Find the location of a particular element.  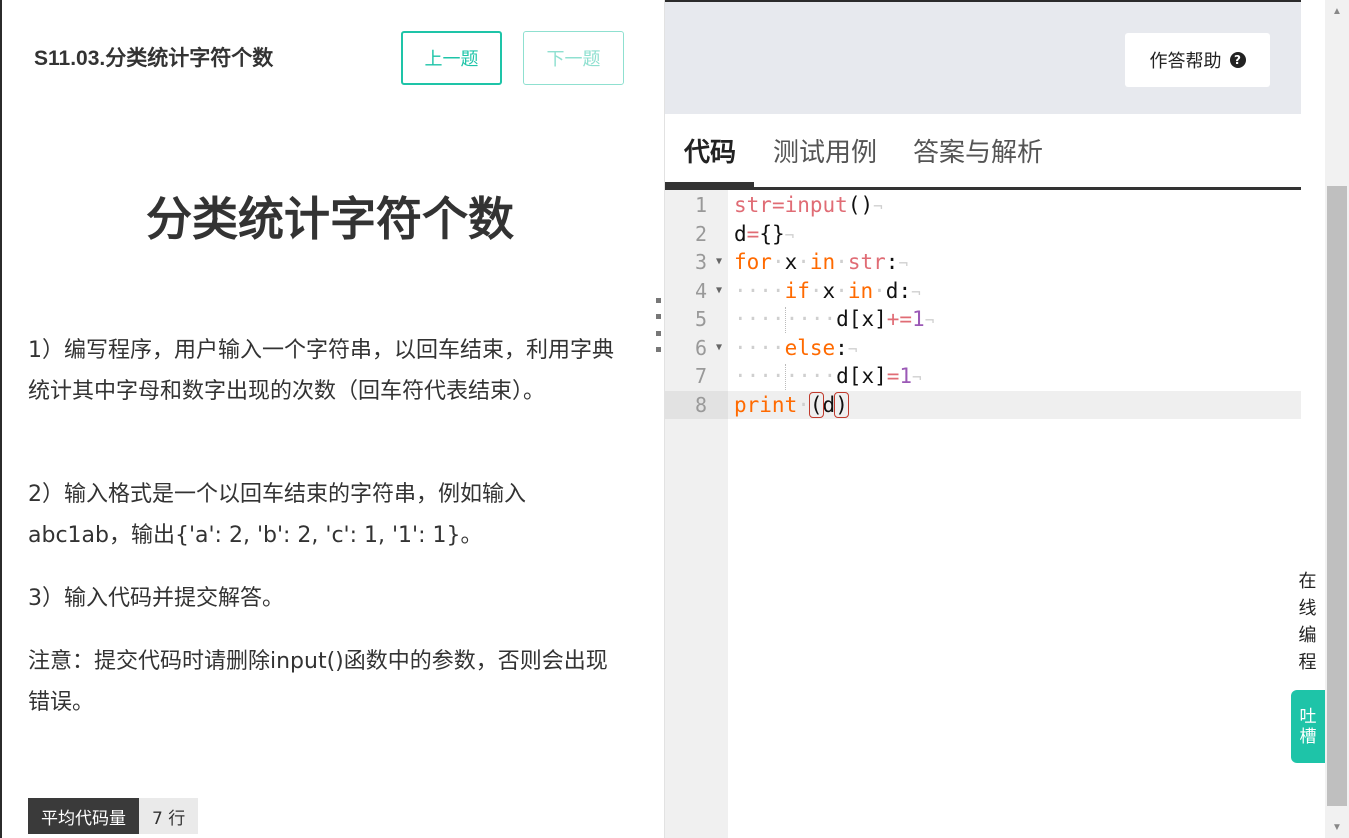

line-number: 6 is located at coordinates (700, 347).